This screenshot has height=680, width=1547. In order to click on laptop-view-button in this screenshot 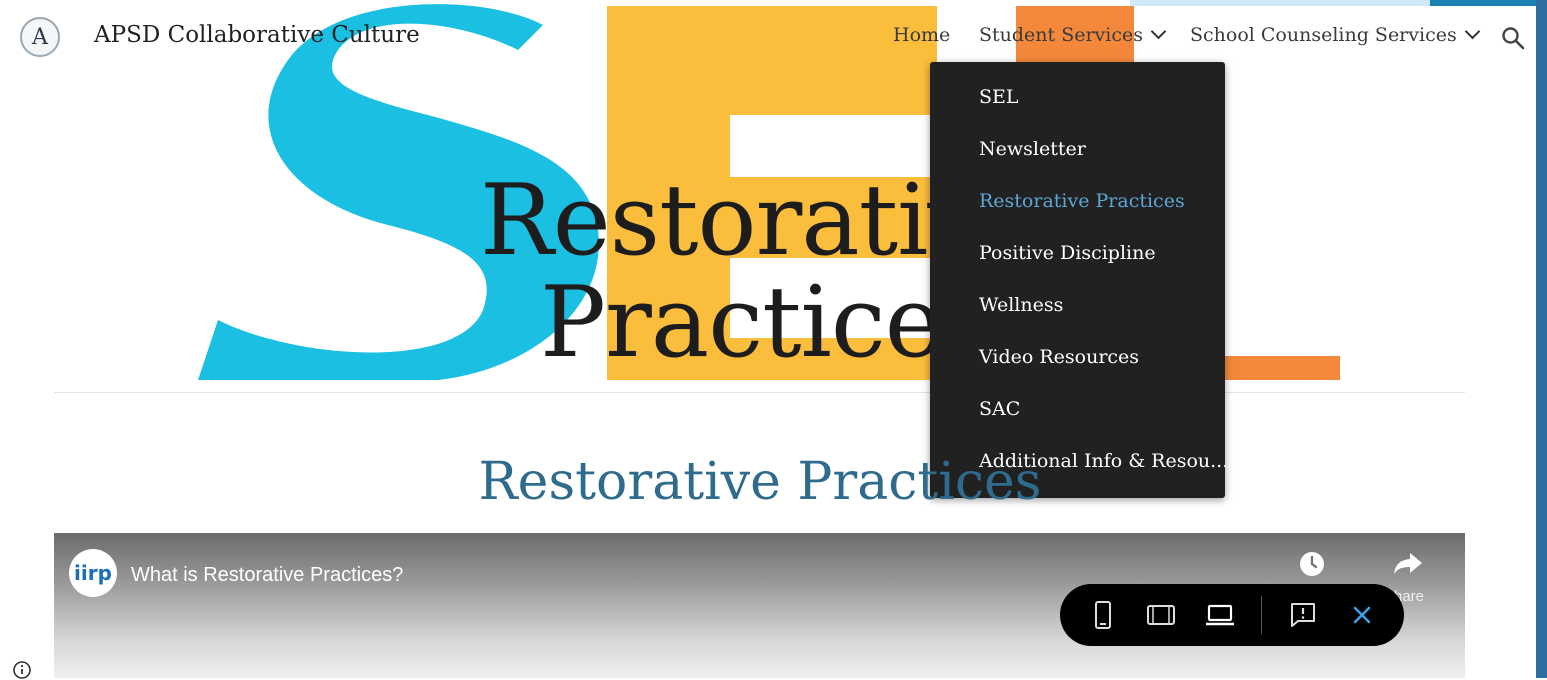, I will do `click(1220, 615)`.